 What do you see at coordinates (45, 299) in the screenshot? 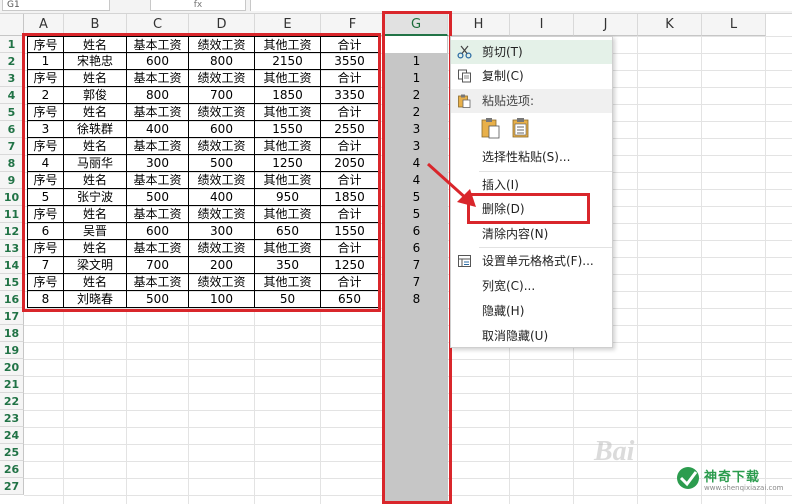
I see `table-cell: 8` at bounding box center [45, 299].